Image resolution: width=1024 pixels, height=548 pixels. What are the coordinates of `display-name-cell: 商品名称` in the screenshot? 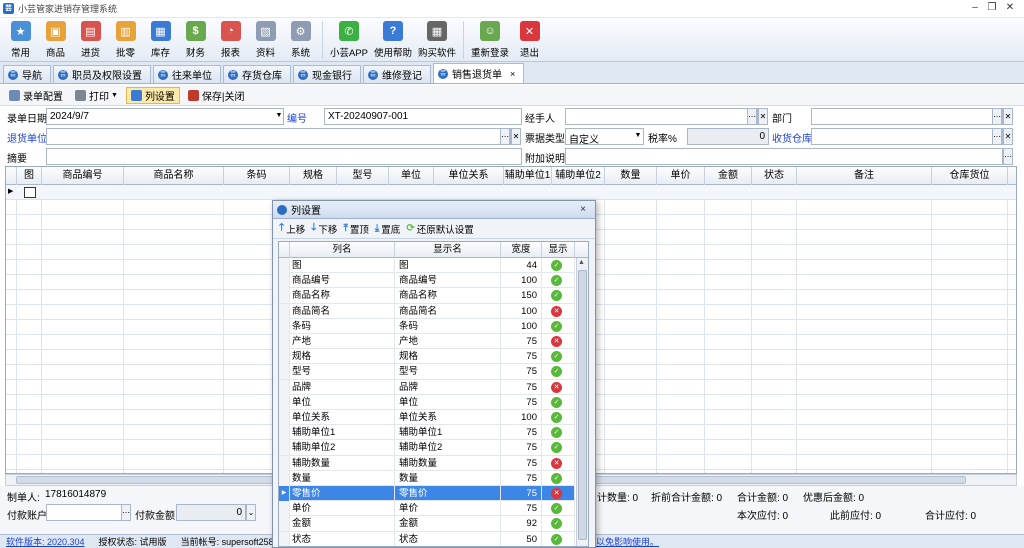 It's located at (448, 296).